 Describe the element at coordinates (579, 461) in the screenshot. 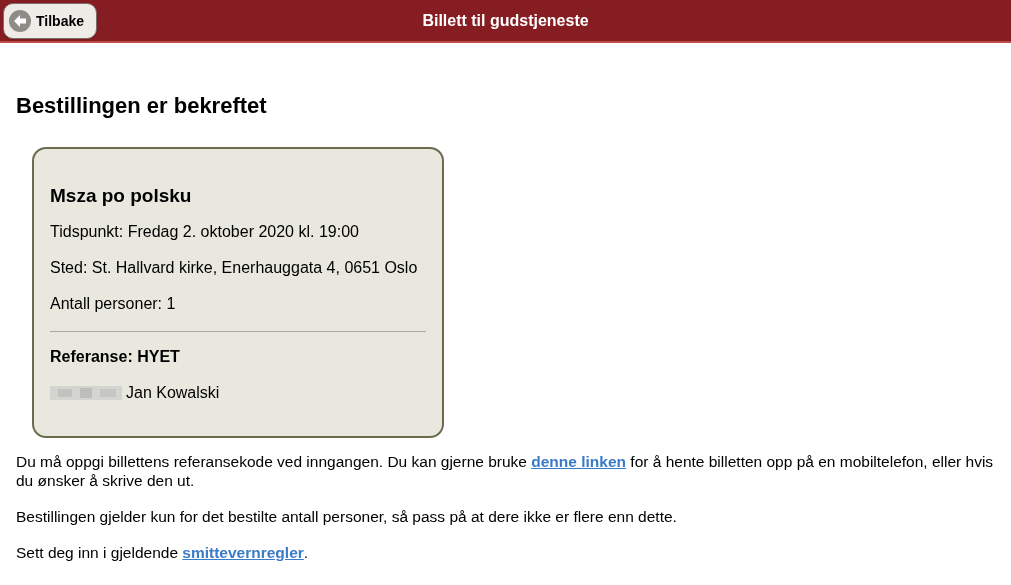

I see `text-link: denne linken` at that location.